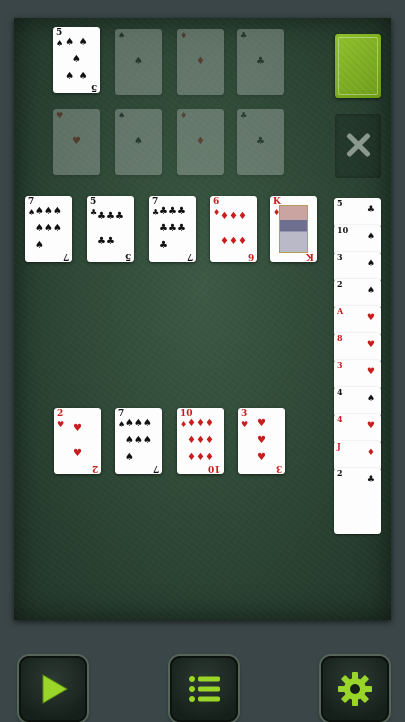  Describe the element at coordinates (357, 402) in the screenshot. I see `reserve-card: 4 ♠` at that location.